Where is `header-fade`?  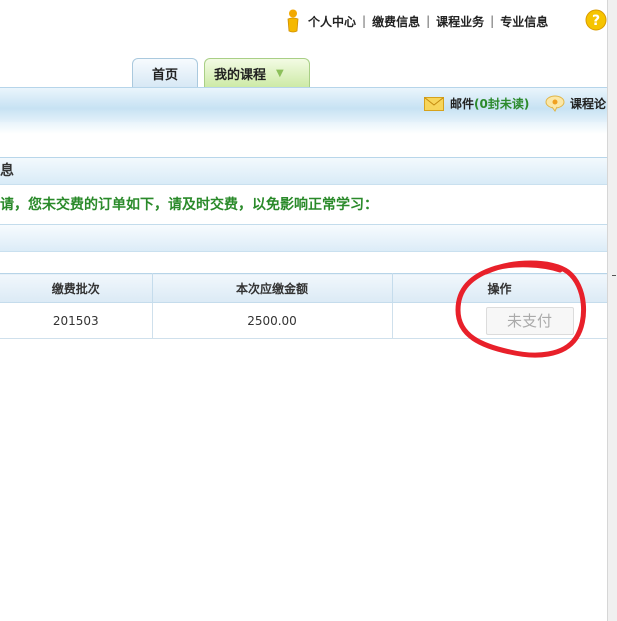
header-fade is located at coordinates (303, 128).